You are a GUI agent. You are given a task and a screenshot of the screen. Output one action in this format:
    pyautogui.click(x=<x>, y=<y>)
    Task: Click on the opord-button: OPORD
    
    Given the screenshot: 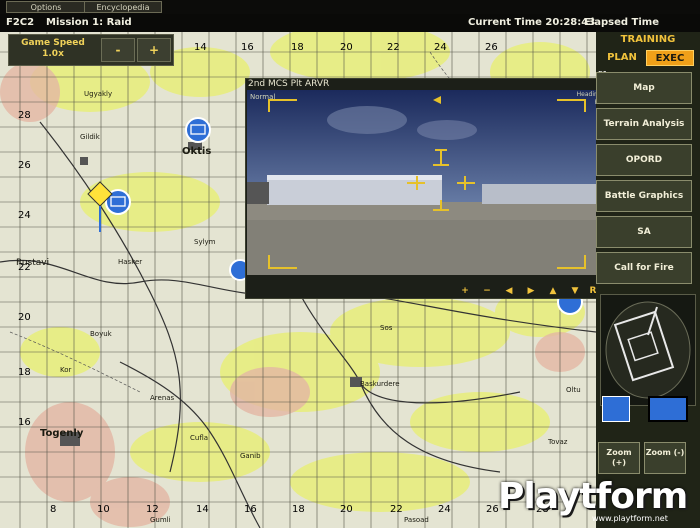 What is the action you would take?
    pyautogui.click(x=644, y=160)
    